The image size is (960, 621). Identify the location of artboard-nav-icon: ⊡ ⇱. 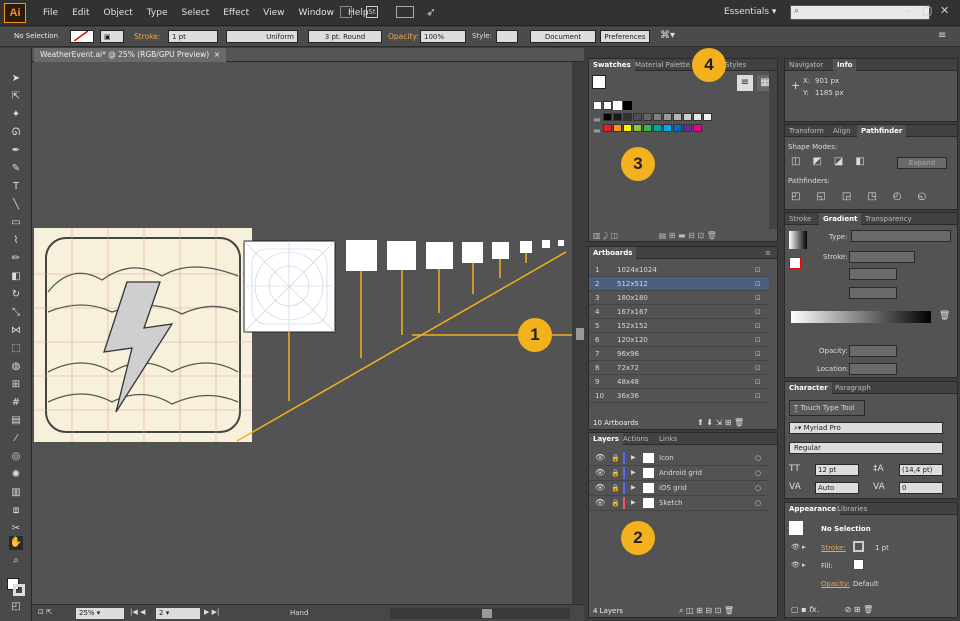
(45, 612).